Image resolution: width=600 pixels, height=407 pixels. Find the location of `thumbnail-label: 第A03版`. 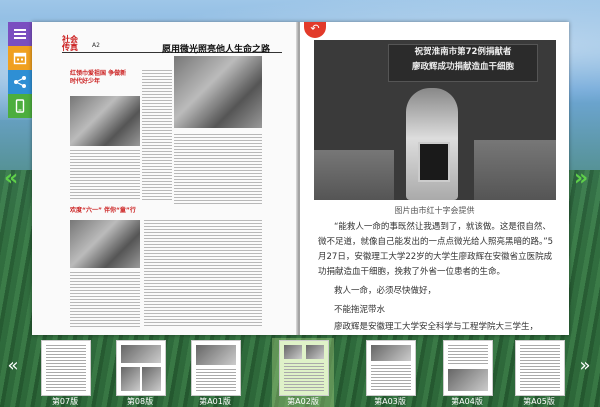

thumbnail-label: 第A03版 is located at coordinates (390, 401).